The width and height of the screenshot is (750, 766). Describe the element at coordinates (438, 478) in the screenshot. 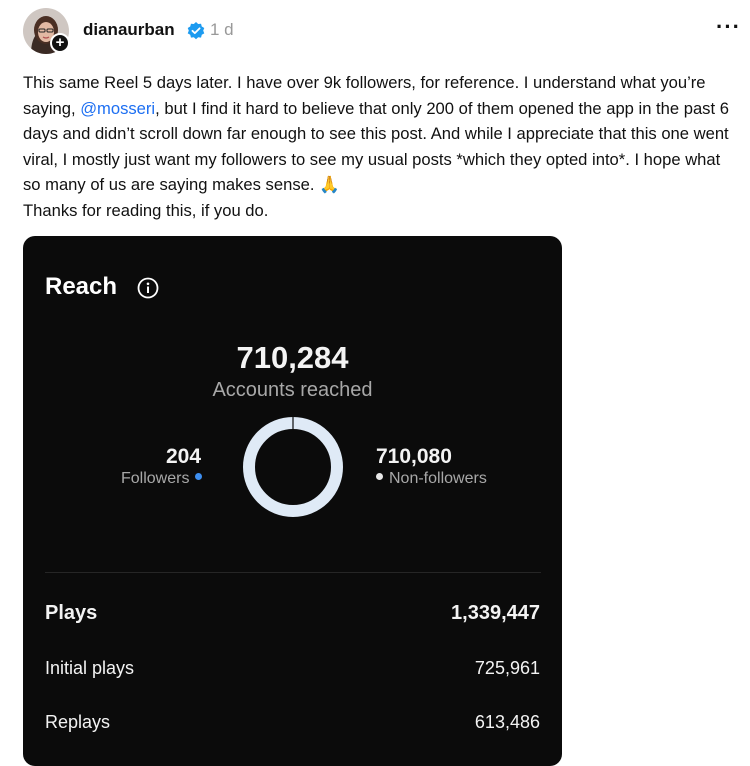

I see `non-followers-label-text: Non-followers` at that location.